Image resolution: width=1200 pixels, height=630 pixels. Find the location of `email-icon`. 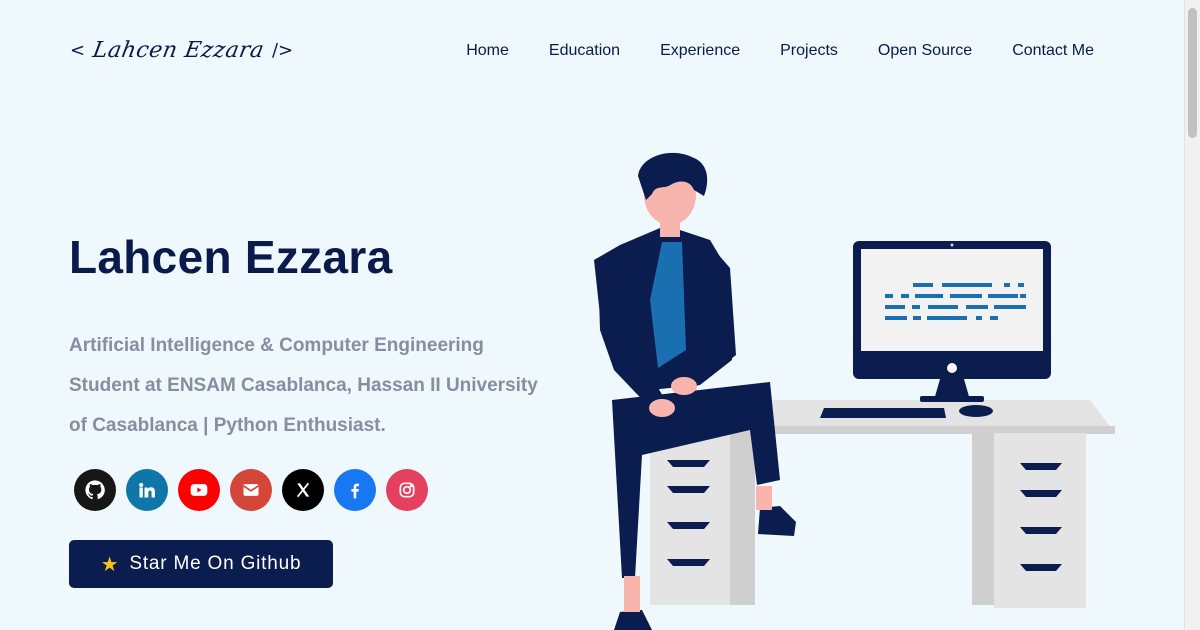

email-icon is located at coordinates (251, 490).